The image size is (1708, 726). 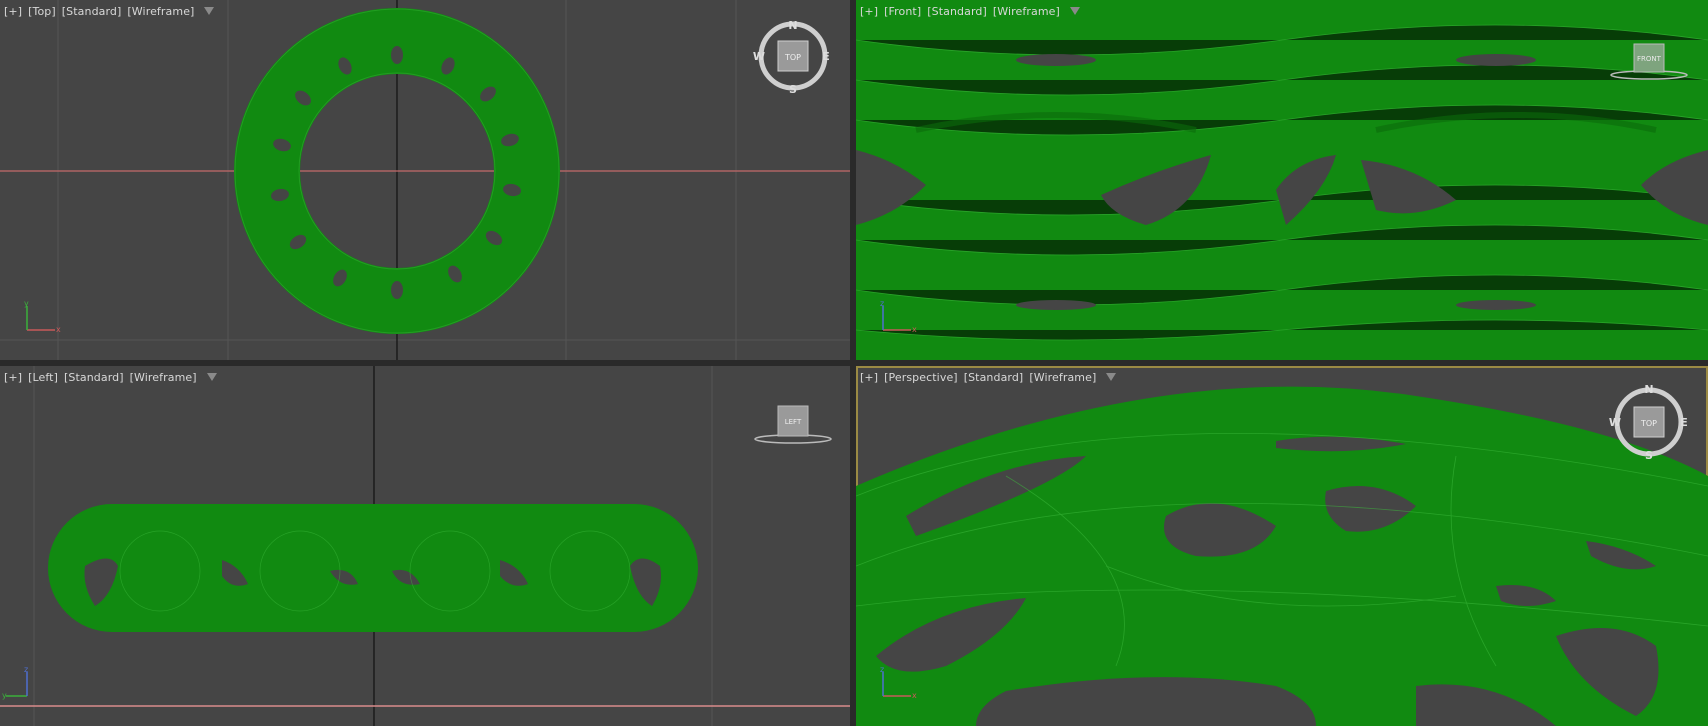 I want to click on viewport-label-perspective: [+] [Perspective] [Standard] [Wireframe], so click(x=988, y=377).